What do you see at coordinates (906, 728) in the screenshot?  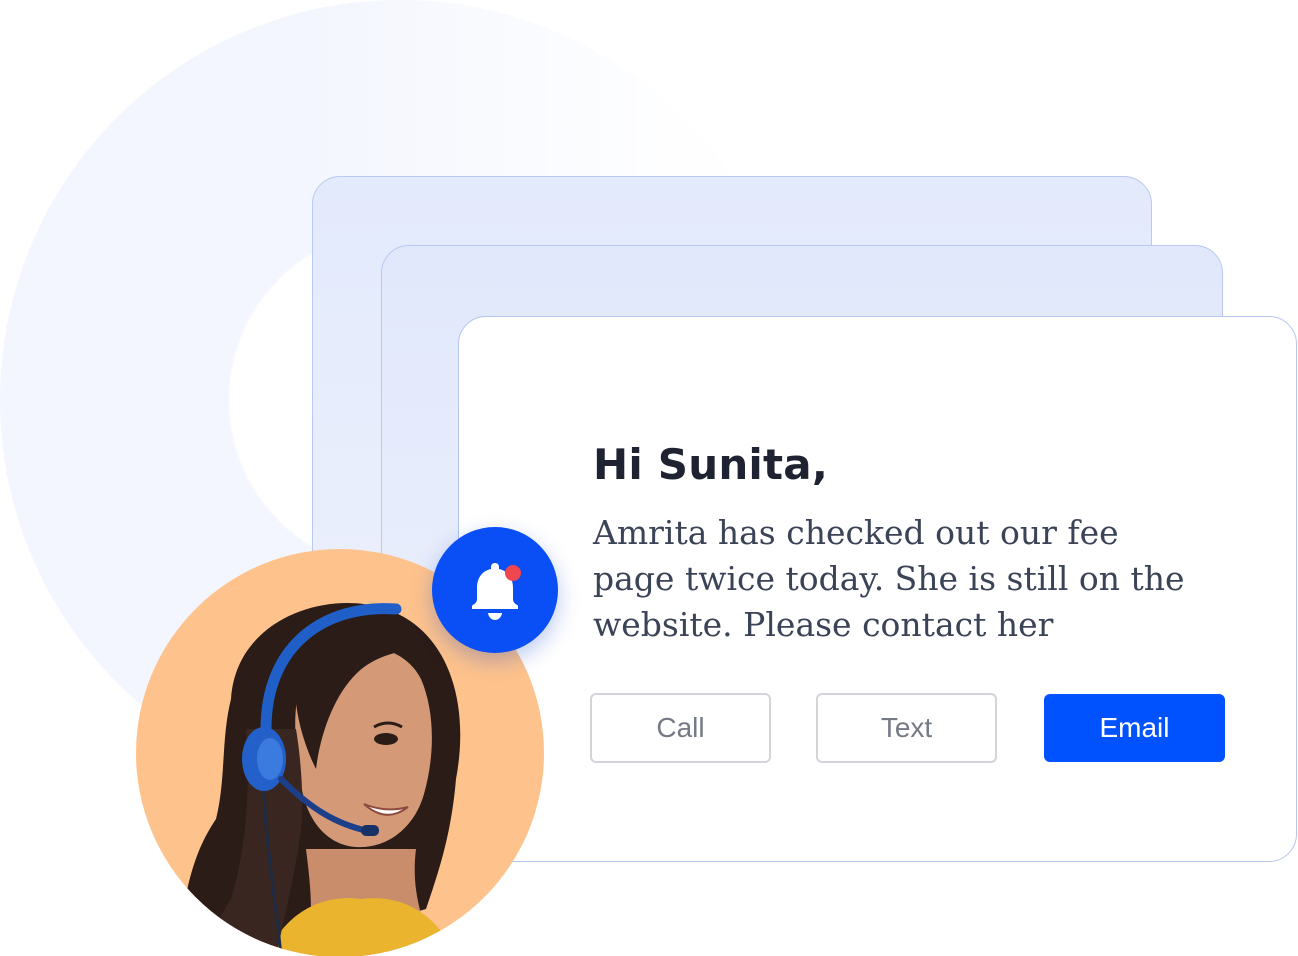 I see `text-button: Text` at bounding box center [906, 728].